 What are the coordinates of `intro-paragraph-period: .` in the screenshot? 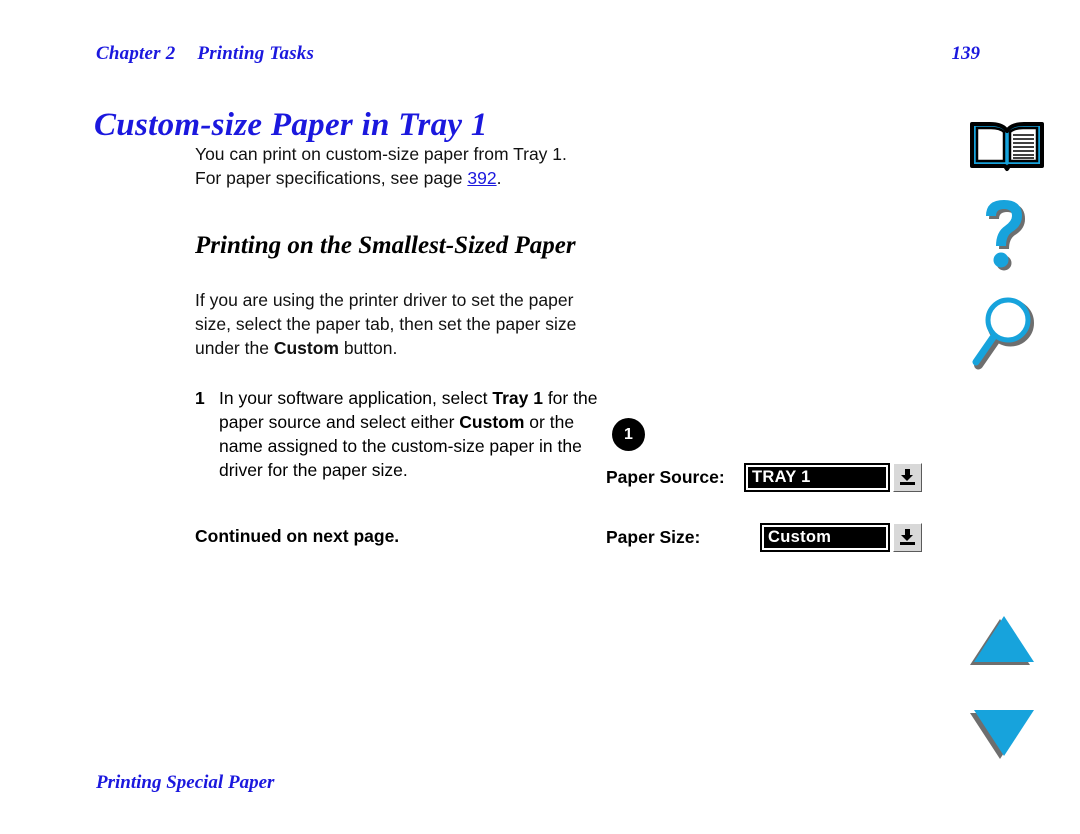 It's located at (499, 178).